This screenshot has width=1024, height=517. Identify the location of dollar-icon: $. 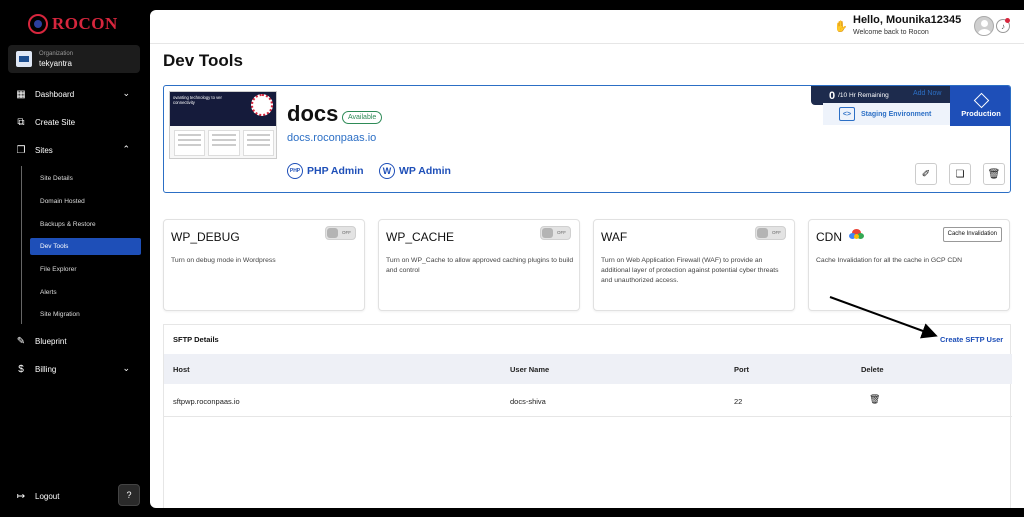
(21, 369).